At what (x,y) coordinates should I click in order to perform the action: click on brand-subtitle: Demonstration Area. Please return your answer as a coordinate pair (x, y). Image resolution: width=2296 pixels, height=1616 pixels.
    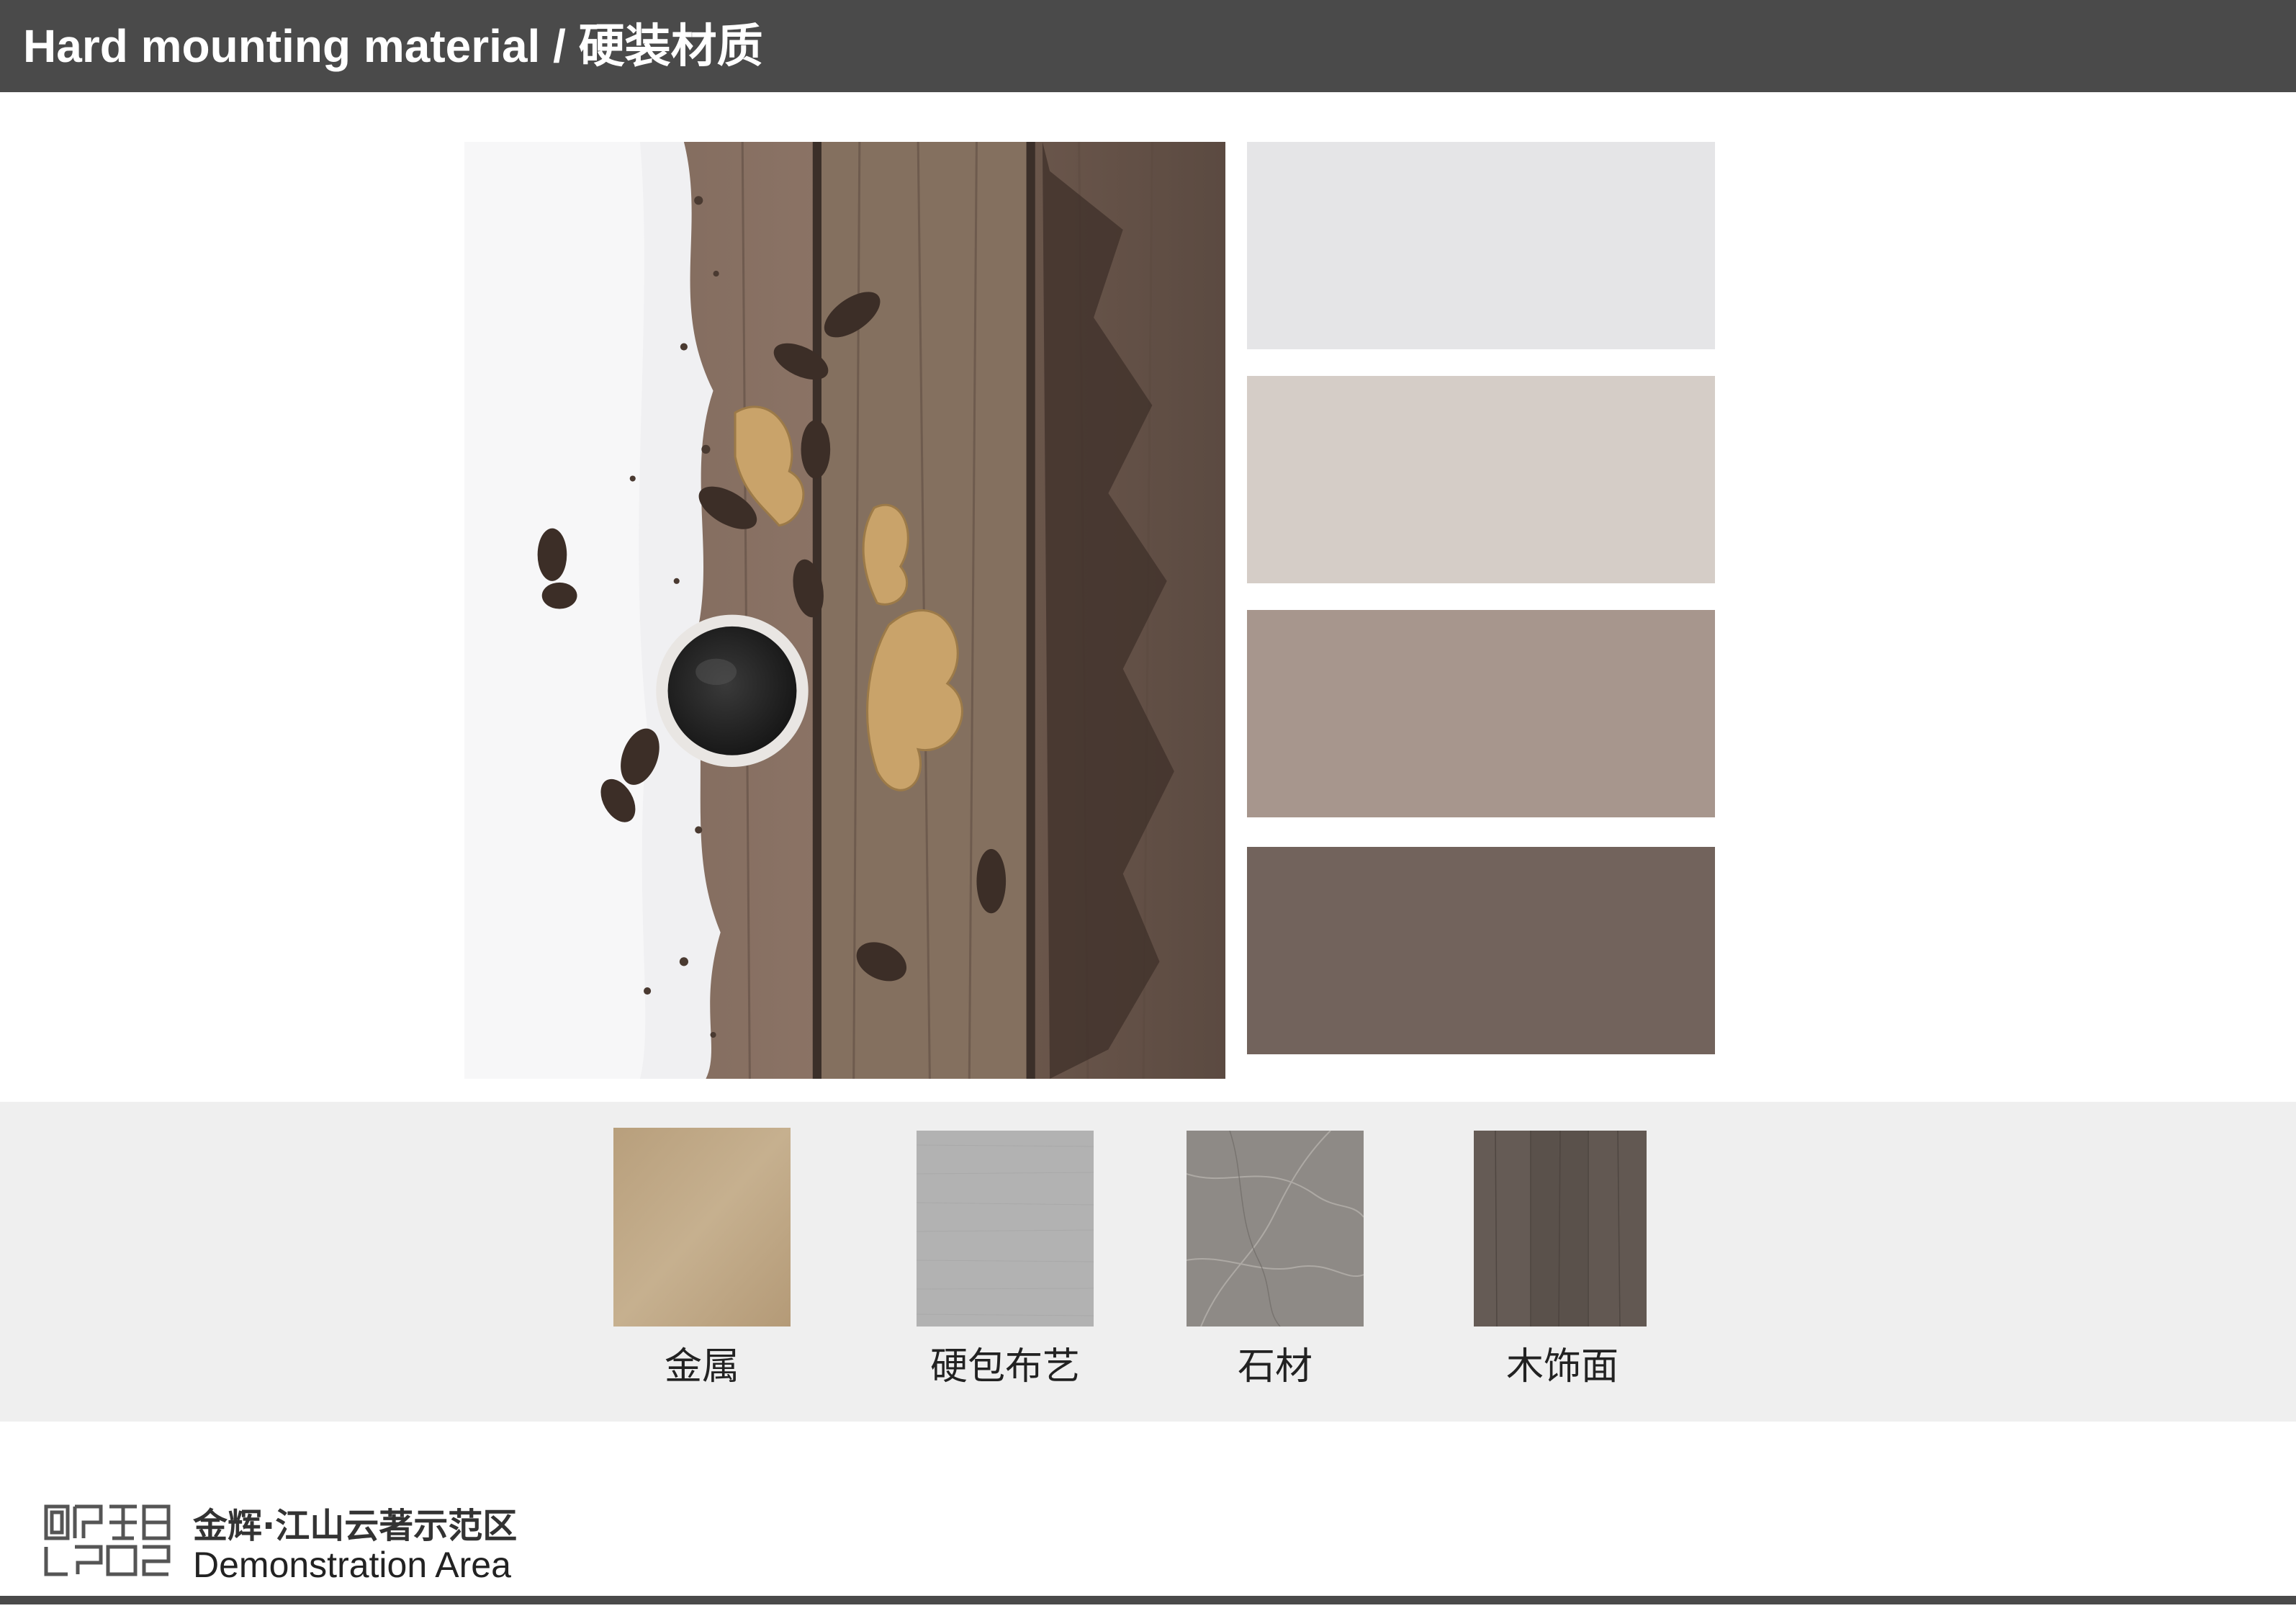
    Looking at the image, I should click on (352, 1565).